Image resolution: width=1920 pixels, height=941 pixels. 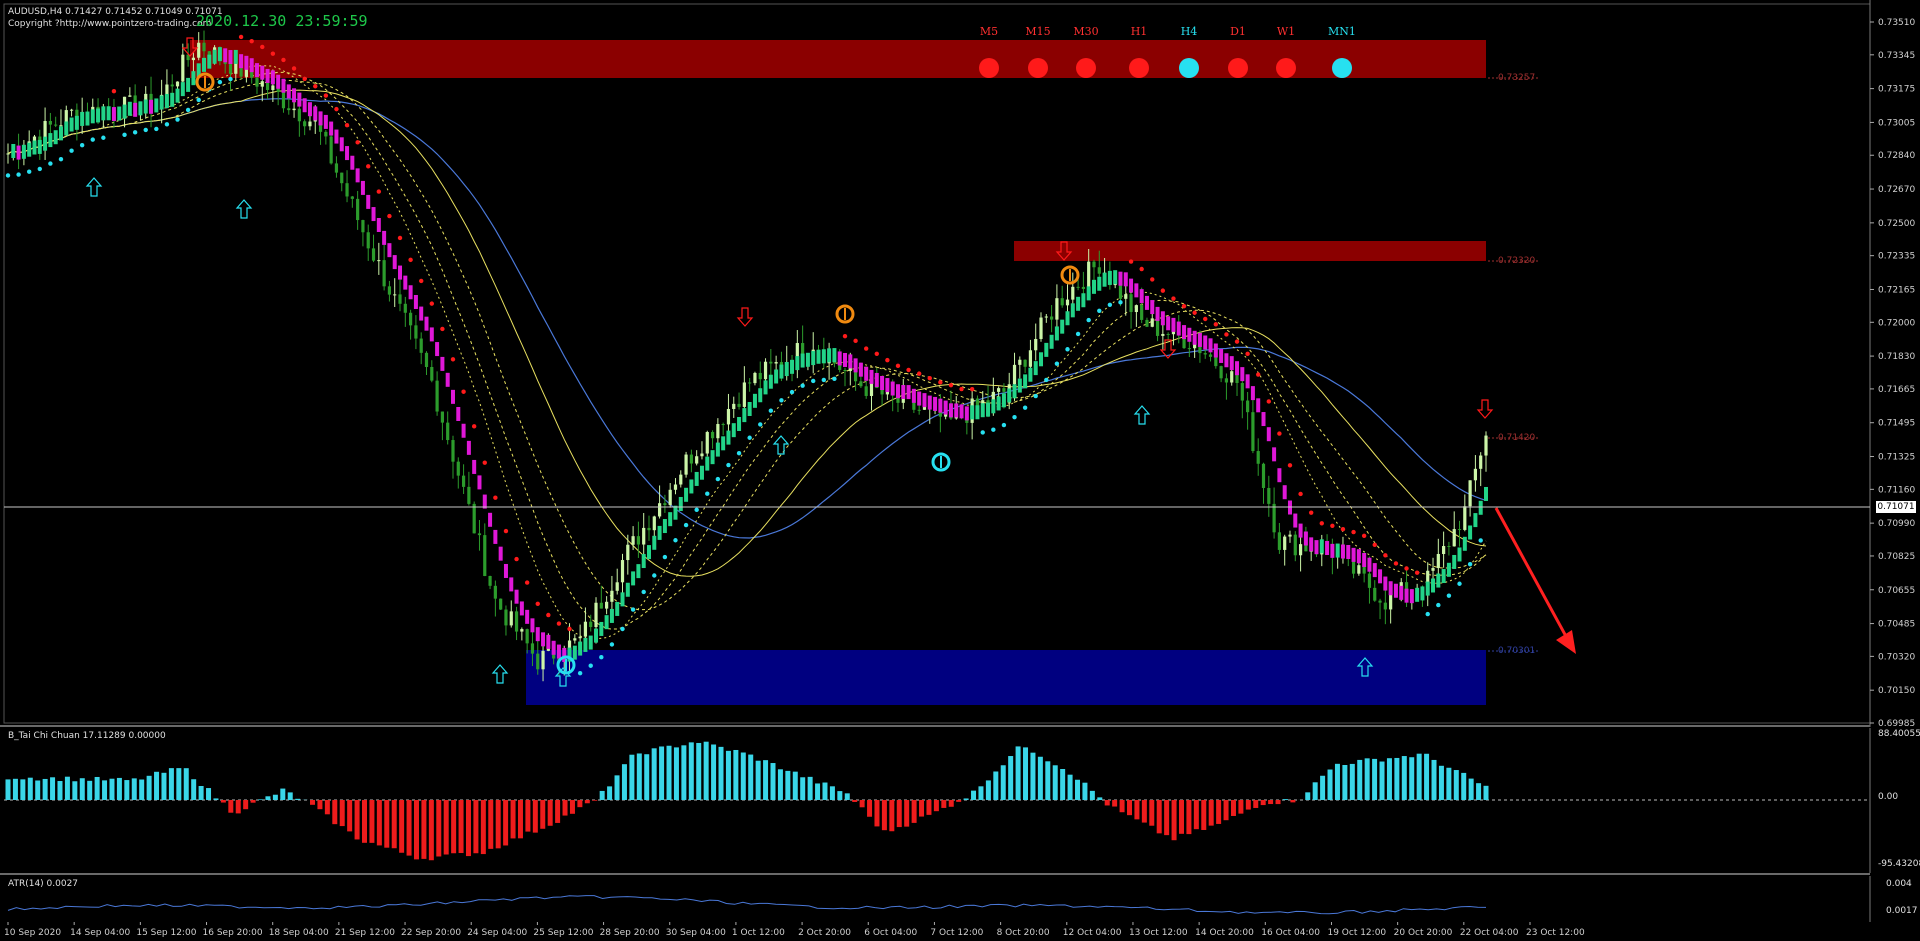 I want to click on price-tick-label: 0.72670, so click(x=1896, y=190).